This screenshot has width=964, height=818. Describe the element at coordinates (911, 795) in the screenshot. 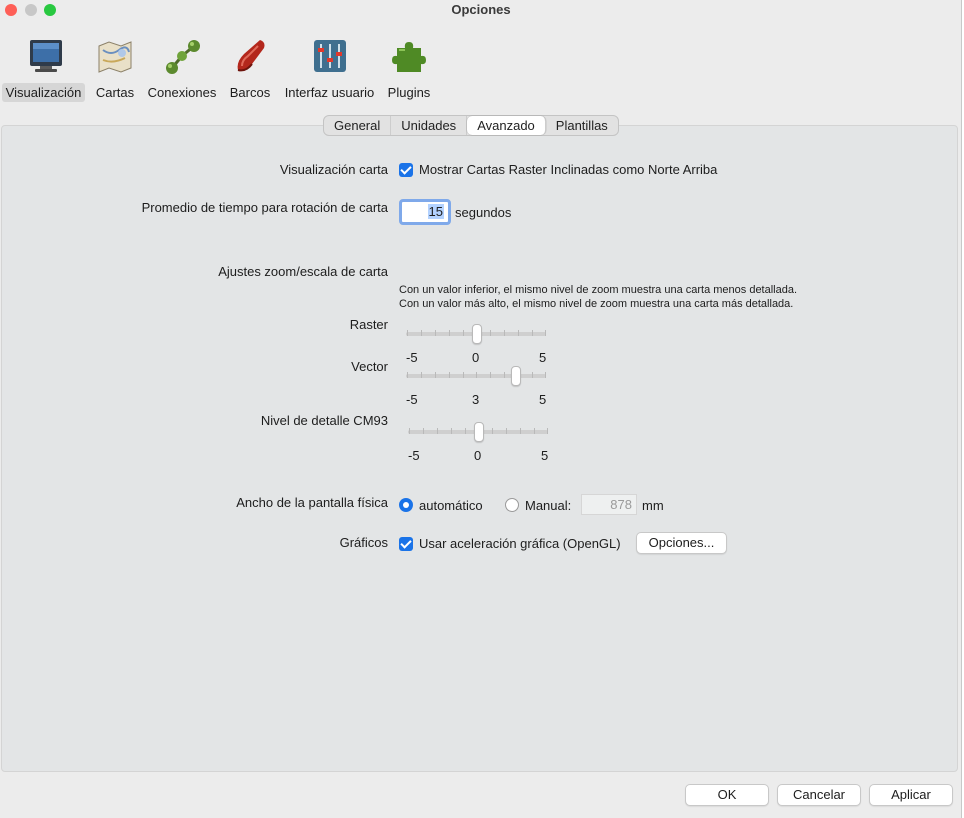

I see `apply-button: Aplicar` at that location.